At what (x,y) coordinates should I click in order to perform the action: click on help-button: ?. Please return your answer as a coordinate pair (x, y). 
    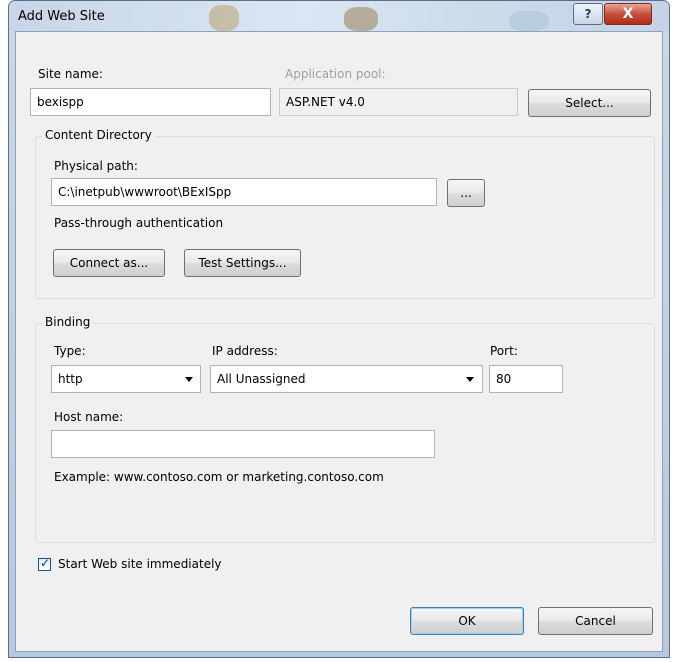
    Looking at the image, I should click on (588, 14).